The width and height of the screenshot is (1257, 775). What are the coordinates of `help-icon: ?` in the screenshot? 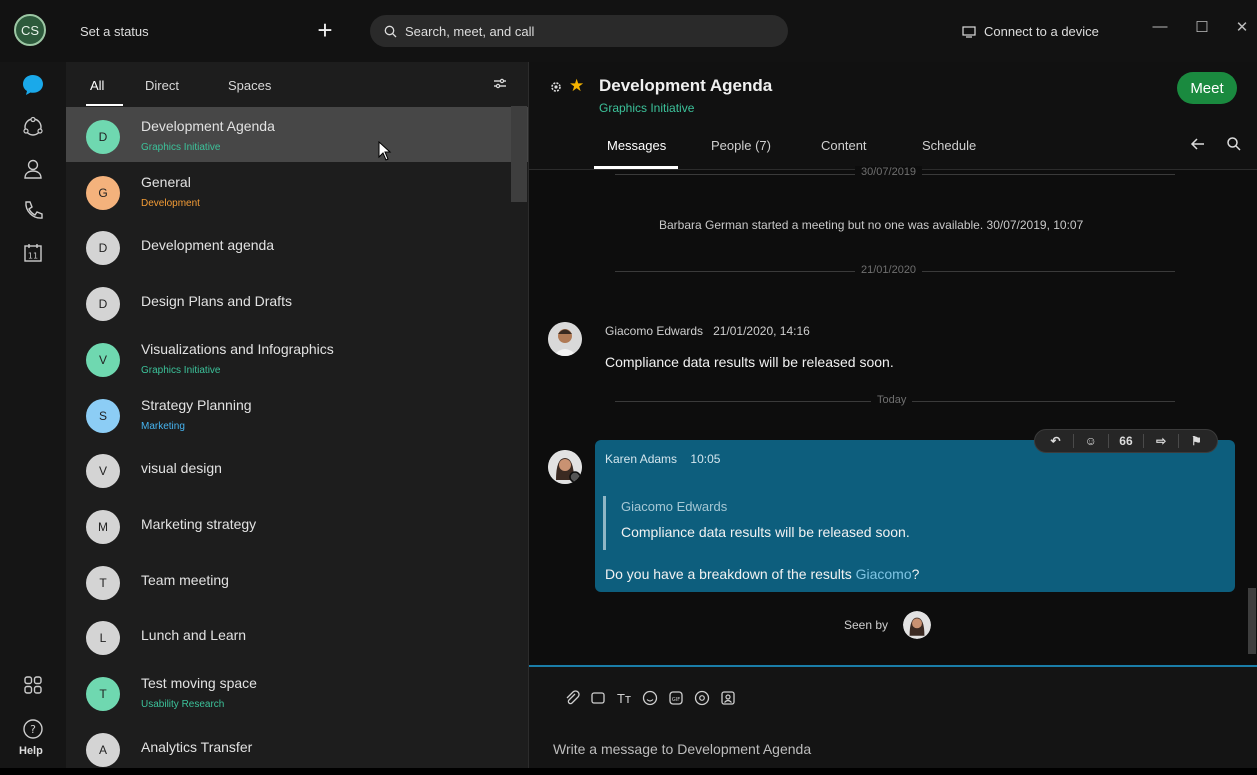 It's located at (33, 729).